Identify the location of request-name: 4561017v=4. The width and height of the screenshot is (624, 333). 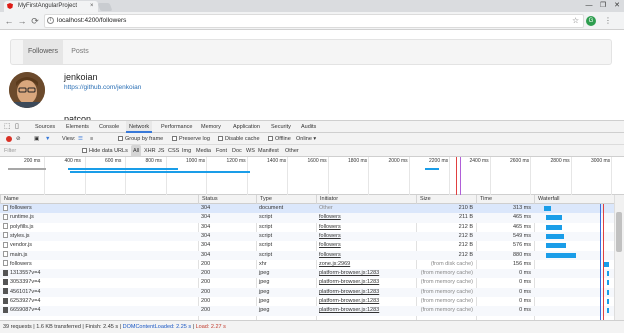
(25, 291).